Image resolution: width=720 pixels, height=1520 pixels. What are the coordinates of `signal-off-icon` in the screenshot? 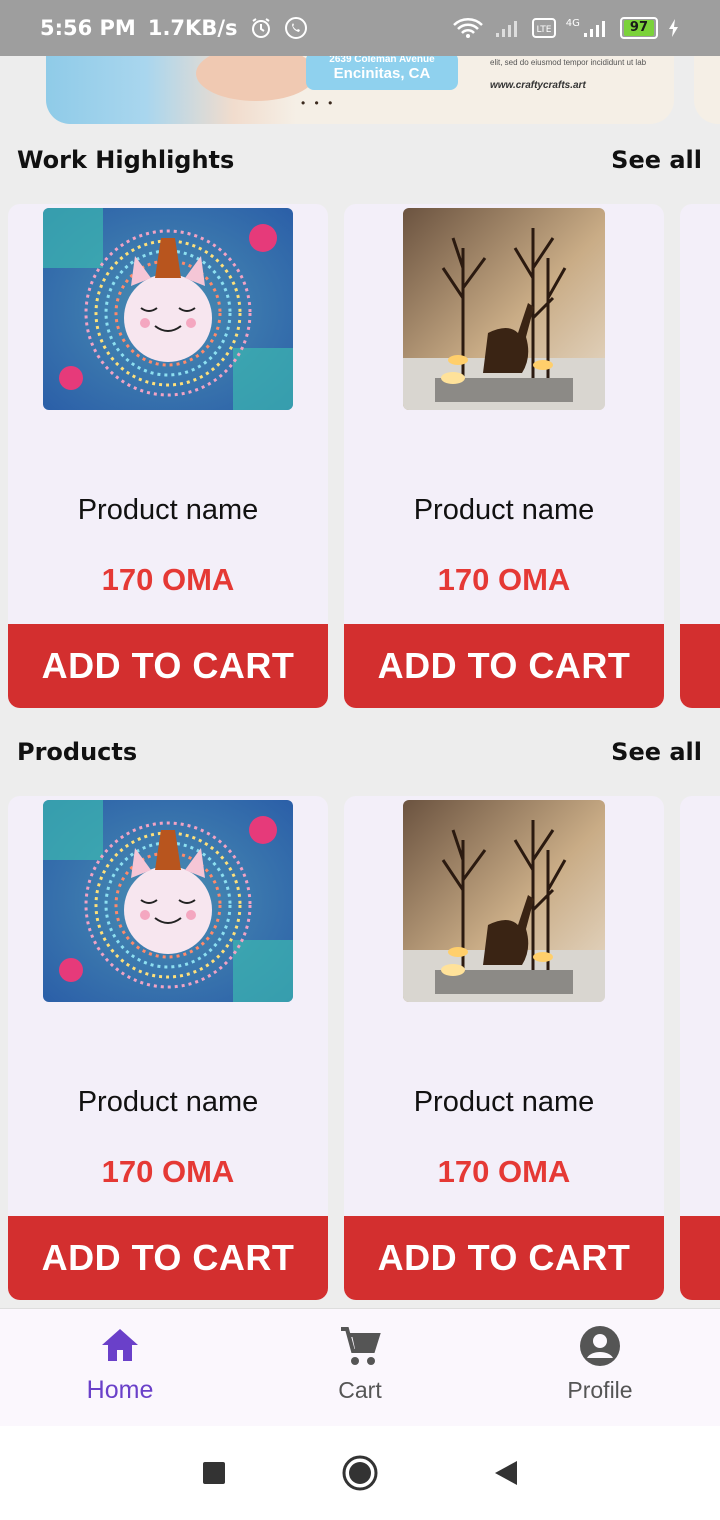 It's located at (508, 28).